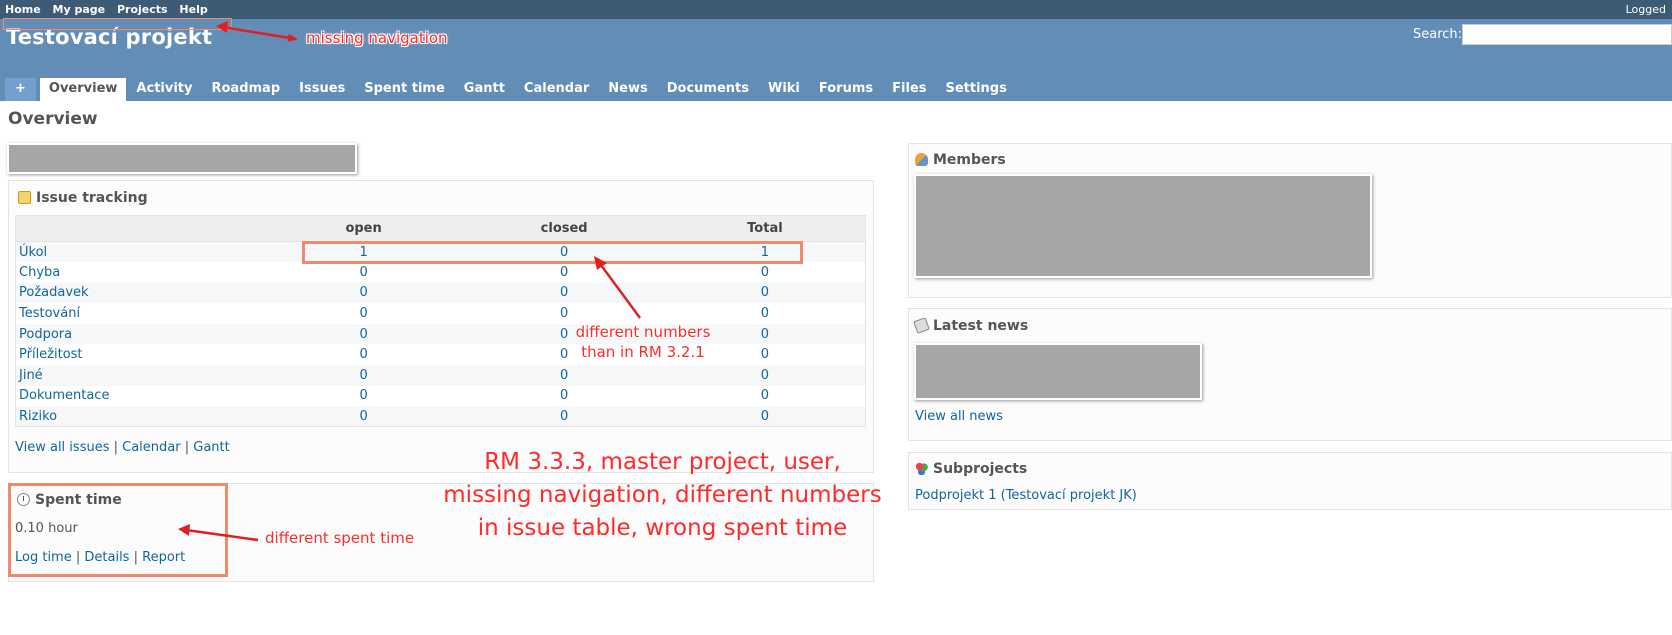 The image size is (1672, 635). What do you see at coordinates (184, 530) in the screenshot?
I see `arrow-spent-time-head` at bounding box center [184, 530].